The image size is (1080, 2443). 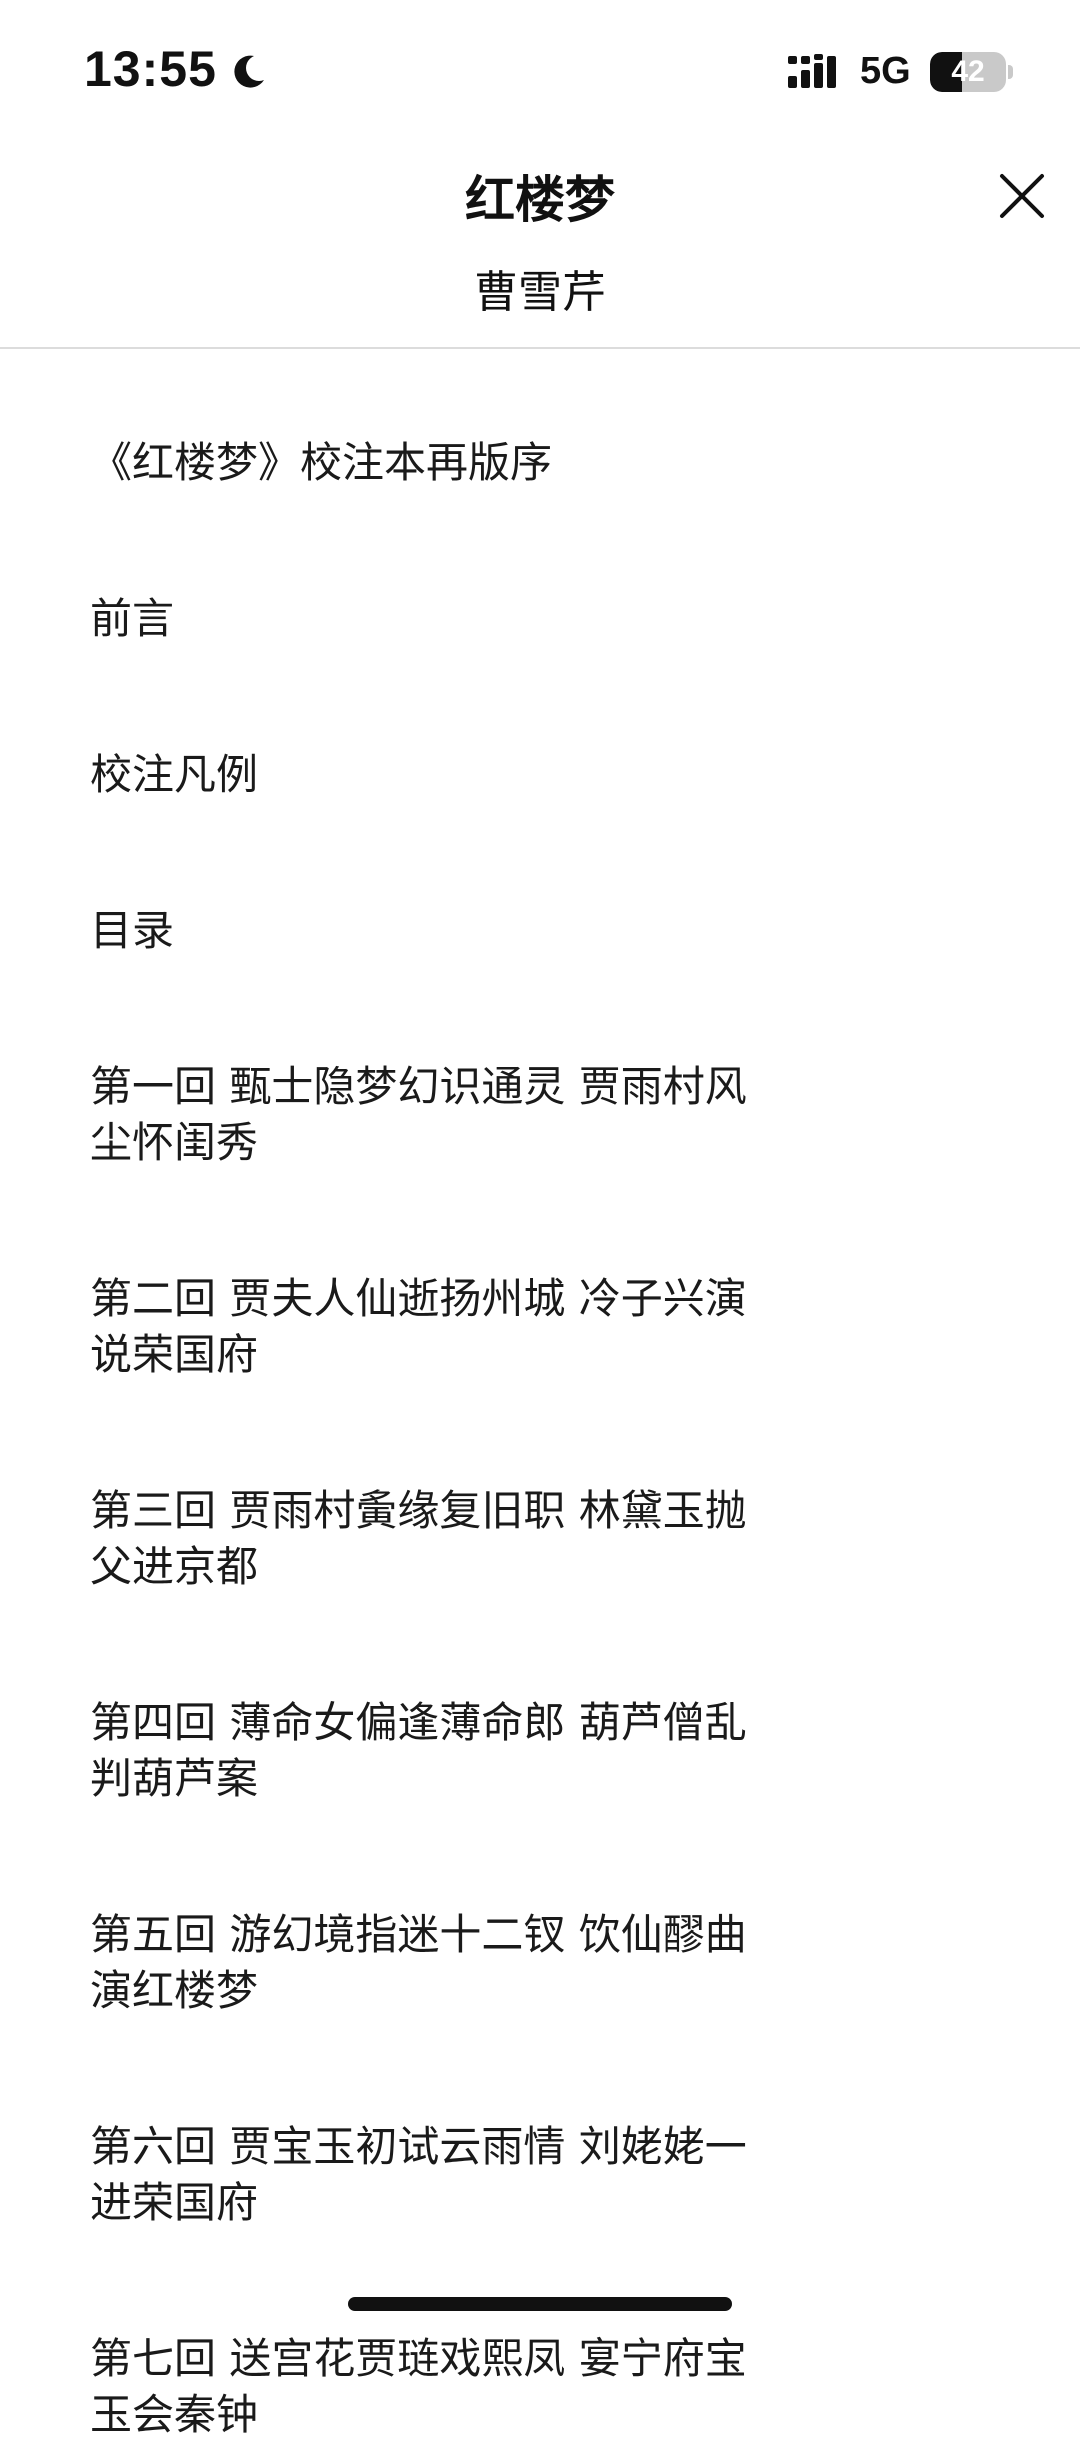 What do you see at coordinates (420, 619) in the screenshot?
I see `toc-item: 前言` at bounding box center [420, 619].